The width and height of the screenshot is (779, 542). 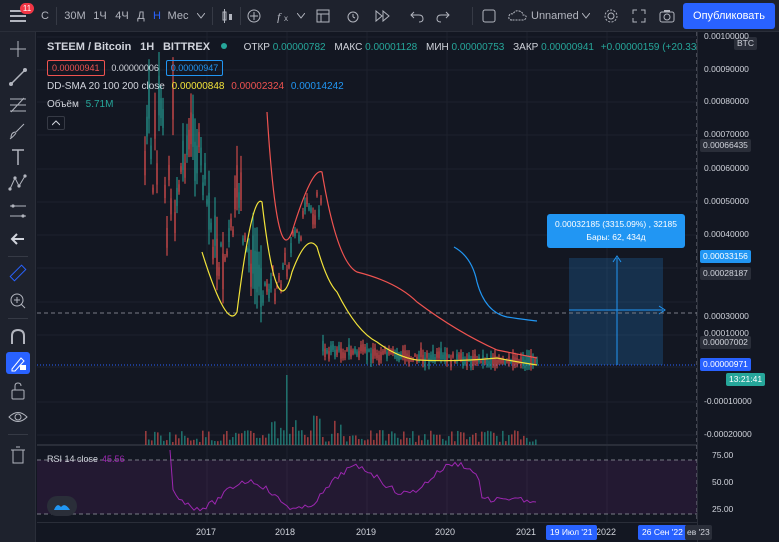 What do you see at coordinates (353, 16) in the screenshot?
I see `alert-button` at bounding box center [353, 16].